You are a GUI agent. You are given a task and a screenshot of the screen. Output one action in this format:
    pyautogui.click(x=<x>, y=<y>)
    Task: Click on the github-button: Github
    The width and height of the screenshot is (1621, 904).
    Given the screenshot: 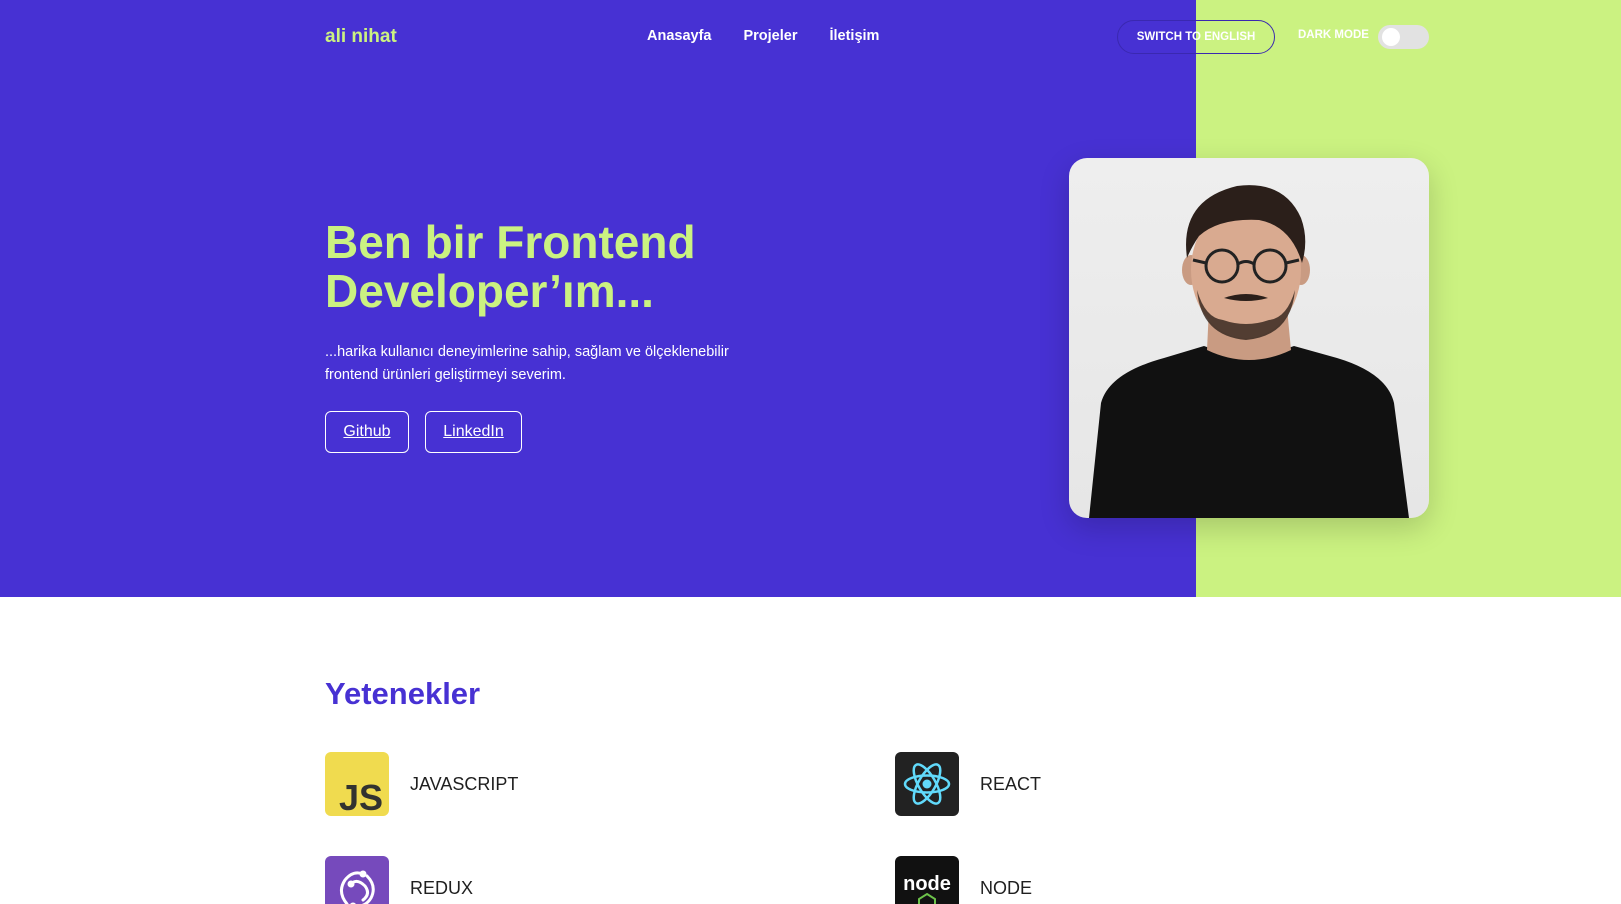 What is the action you would take?
    pyautogui.click(x=367, y=432)
    